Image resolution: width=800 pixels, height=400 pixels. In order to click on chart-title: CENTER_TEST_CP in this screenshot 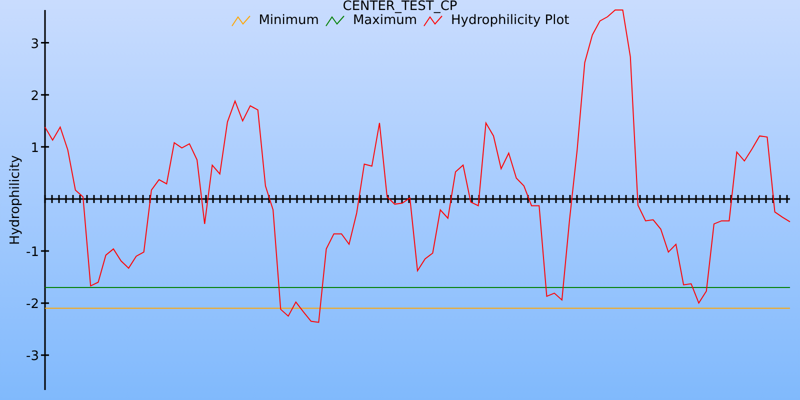, I will do `click(400, 6)`.